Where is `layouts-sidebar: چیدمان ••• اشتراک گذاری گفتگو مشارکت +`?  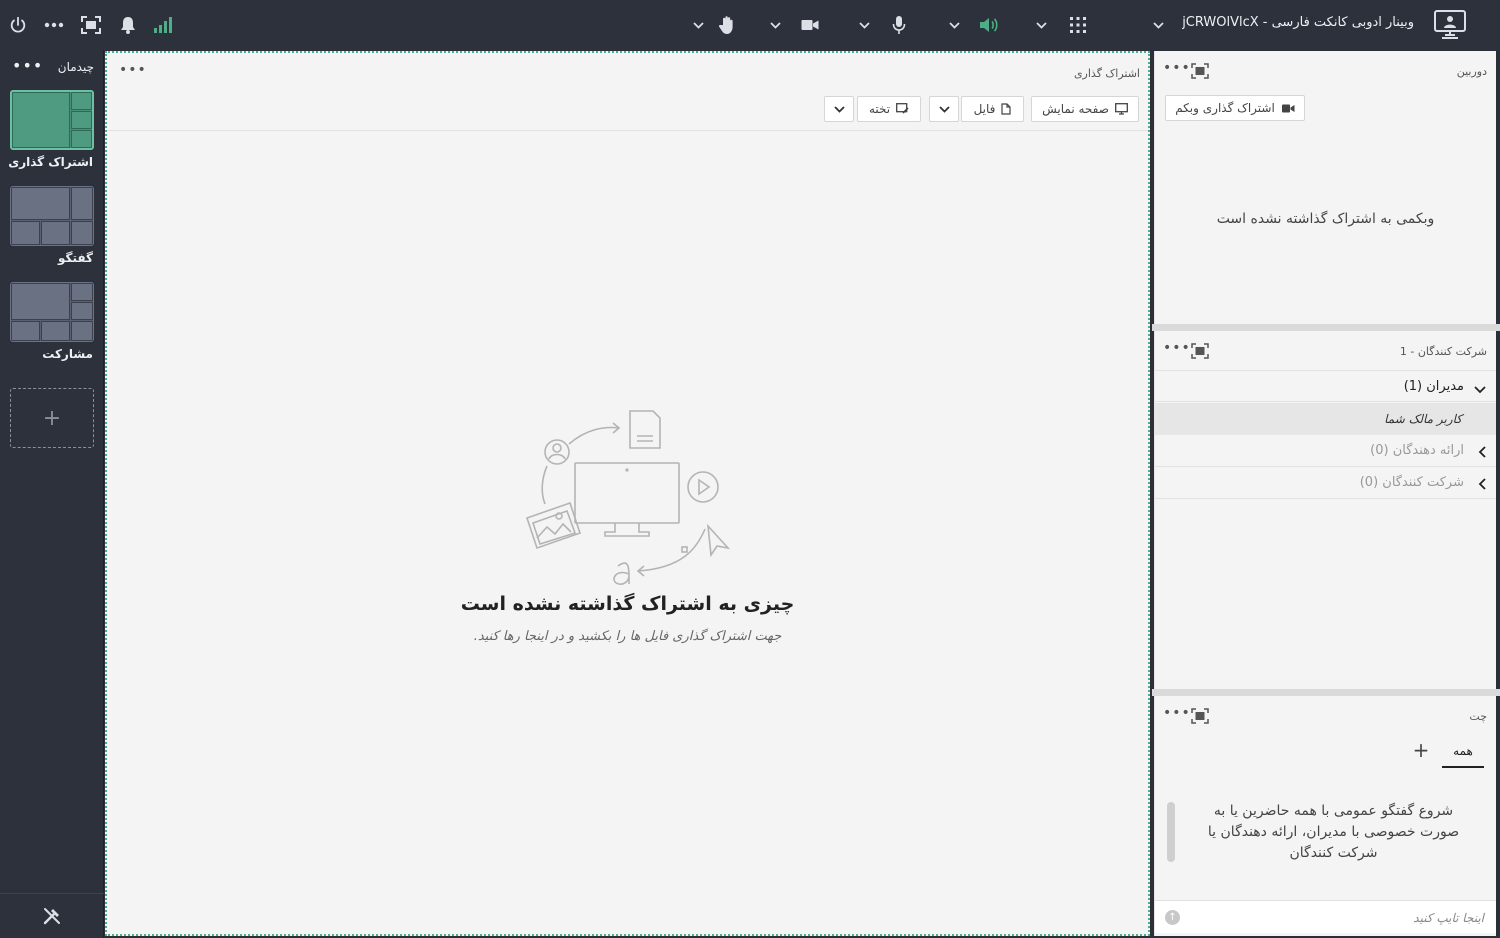
layouts-sidebar: چیدمان ••• اشتراک گذاری گفتگو مشارکت + is located at coordinates (52, 494).